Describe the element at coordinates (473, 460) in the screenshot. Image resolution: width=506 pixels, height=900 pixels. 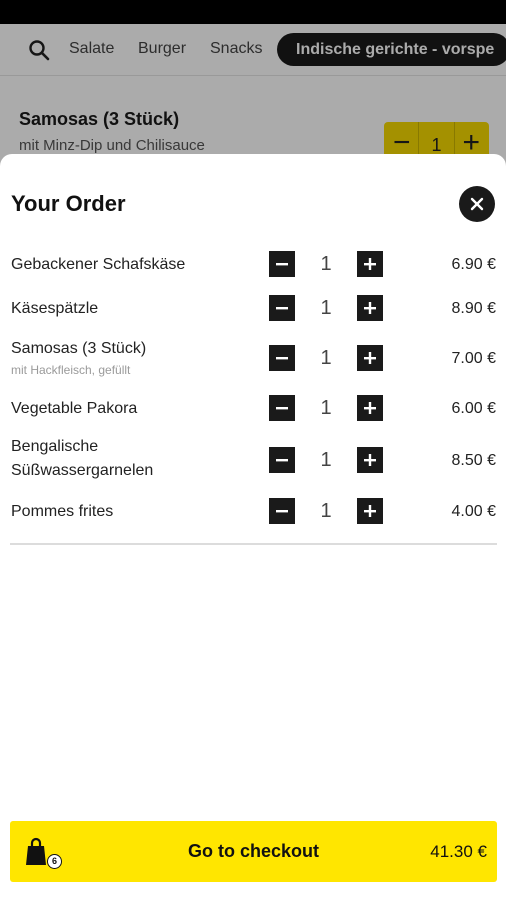
I see `item-price: 8.50 €` at that location.